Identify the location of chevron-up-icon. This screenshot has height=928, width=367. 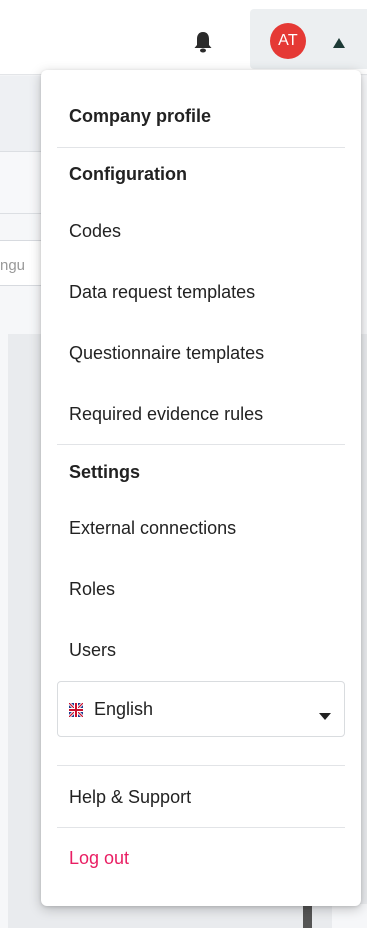
(339, 42).